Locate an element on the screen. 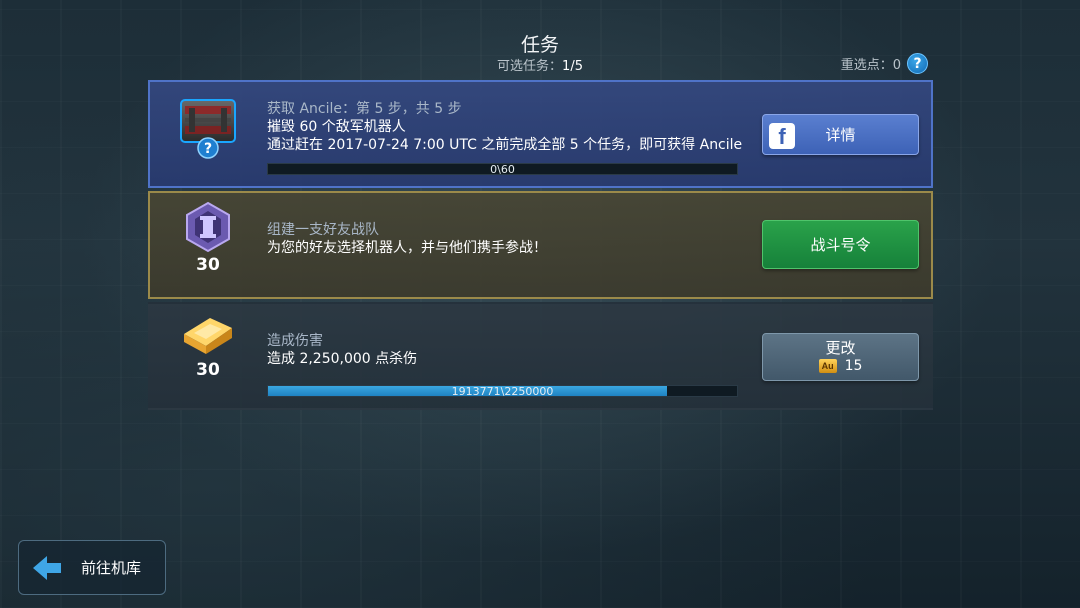 The height and width of the screenshot is (608, 1080). task-kicker: 组建一支好友战队 is located at coordinates (323, 230).